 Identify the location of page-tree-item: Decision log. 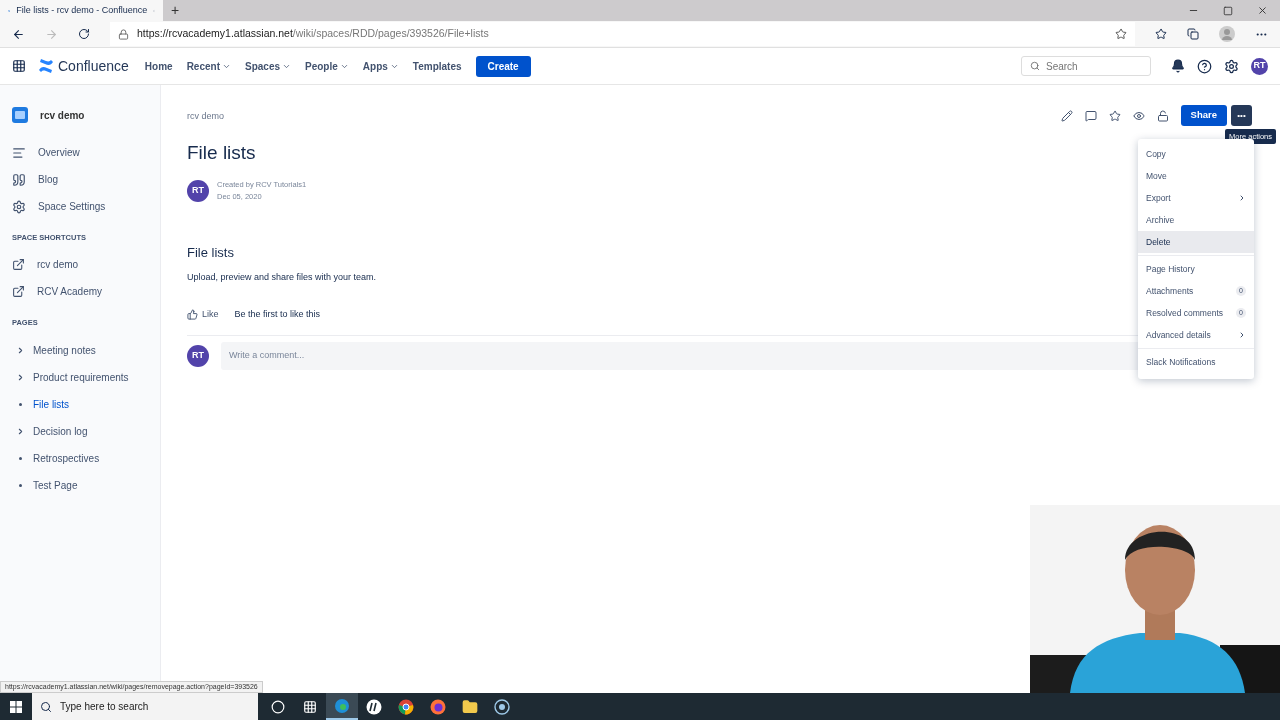
(80, 431).